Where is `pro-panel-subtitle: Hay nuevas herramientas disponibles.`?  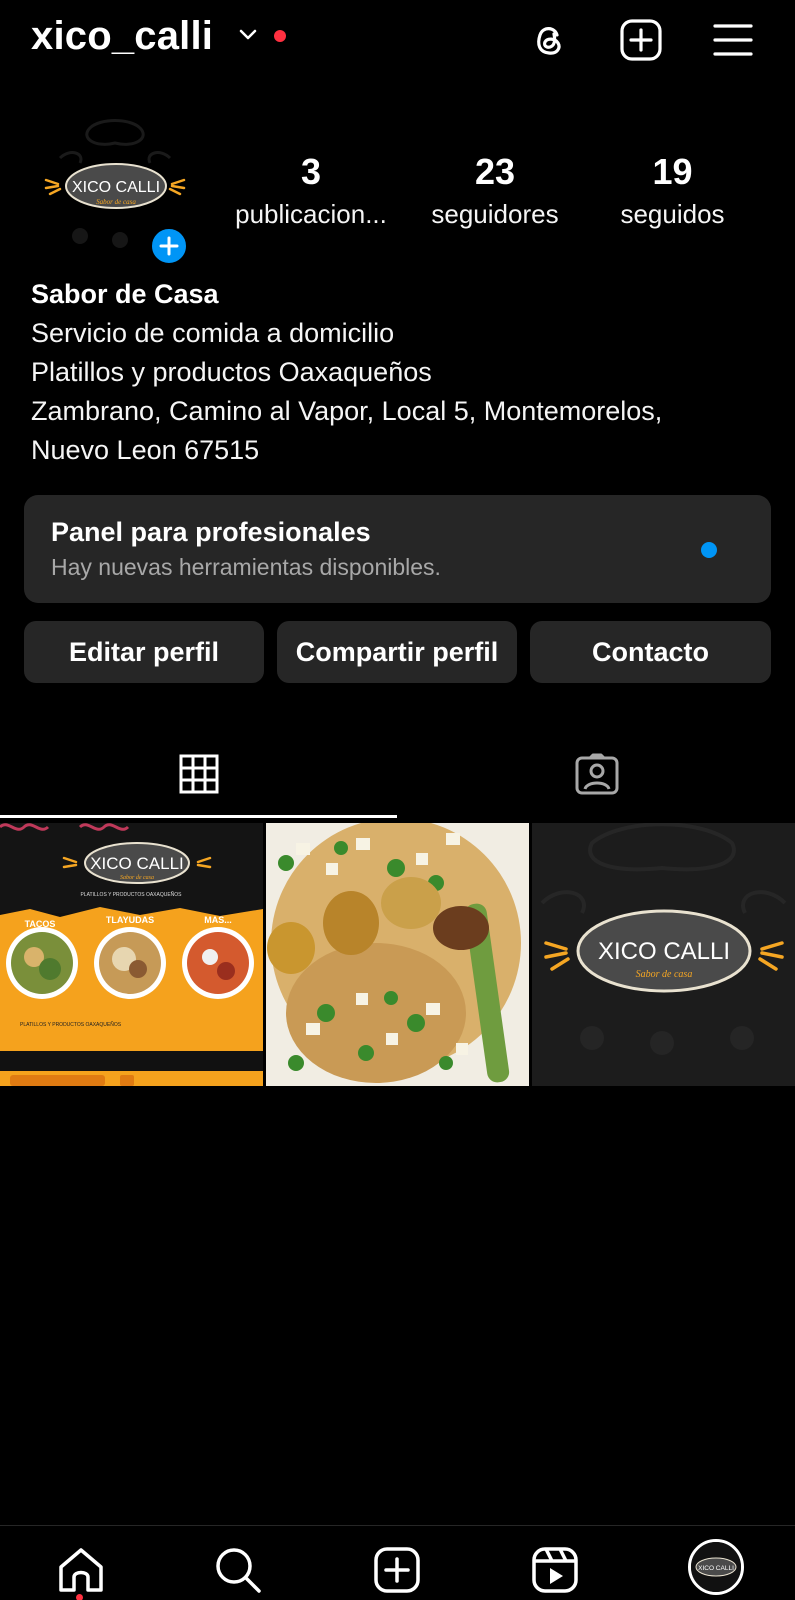
pro-panel-subtitle: Hay nuevas herramientas disponibles. is located at coordinates (246, 567).